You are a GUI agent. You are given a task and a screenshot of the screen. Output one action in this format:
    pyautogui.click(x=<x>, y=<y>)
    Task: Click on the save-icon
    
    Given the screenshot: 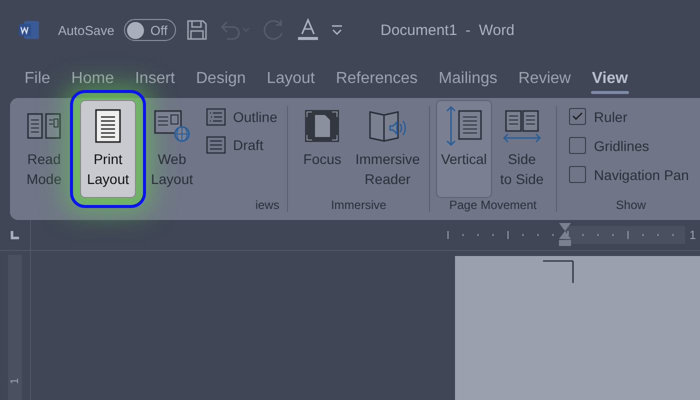 What is the action you would take?
    pyautogui.click(x=197, y=30)
    